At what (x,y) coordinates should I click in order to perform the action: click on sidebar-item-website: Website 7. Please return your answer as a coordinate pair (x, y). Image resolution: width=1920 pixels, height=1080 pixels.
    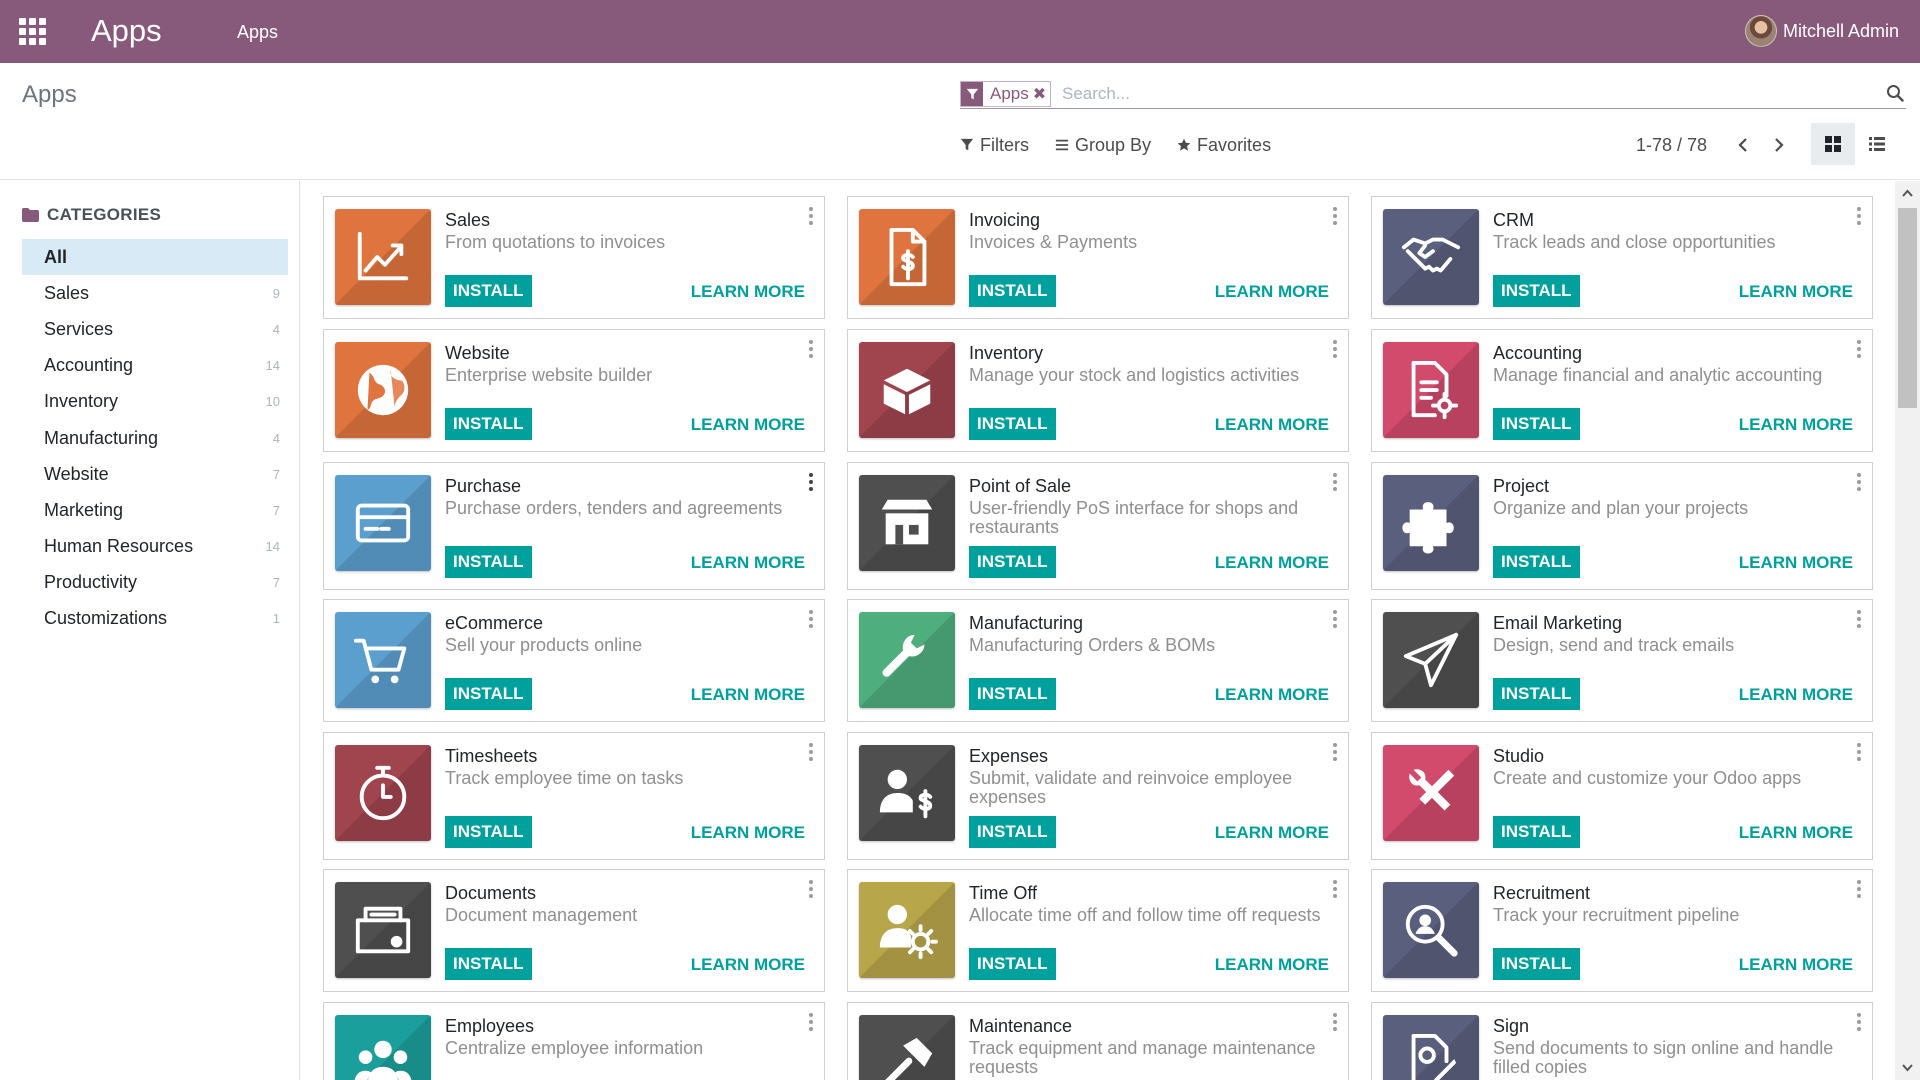
    Looking at the image, I should click on (155, 474).